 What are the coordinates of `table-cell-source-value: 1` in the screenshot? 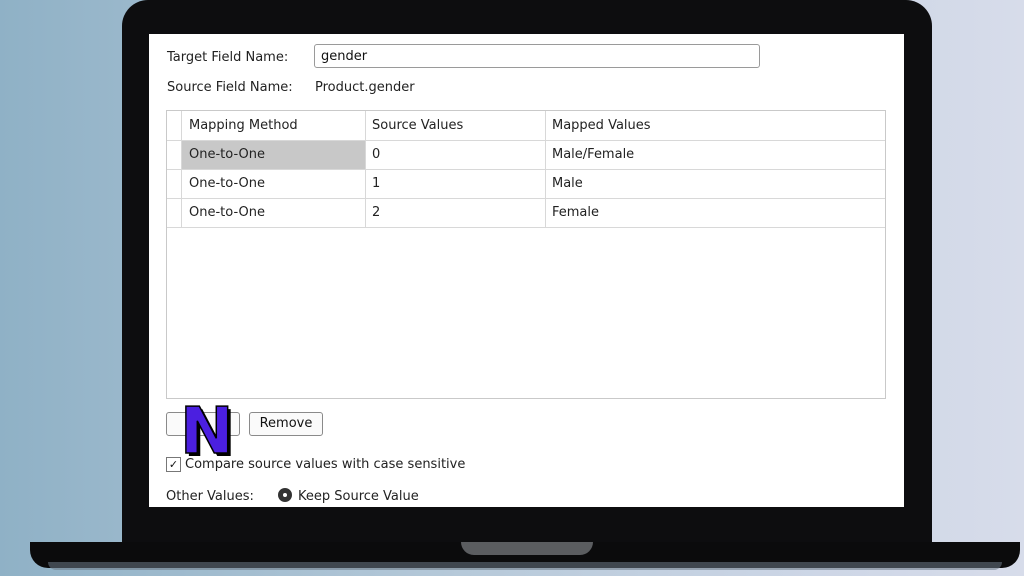 It's located at (376, 183).